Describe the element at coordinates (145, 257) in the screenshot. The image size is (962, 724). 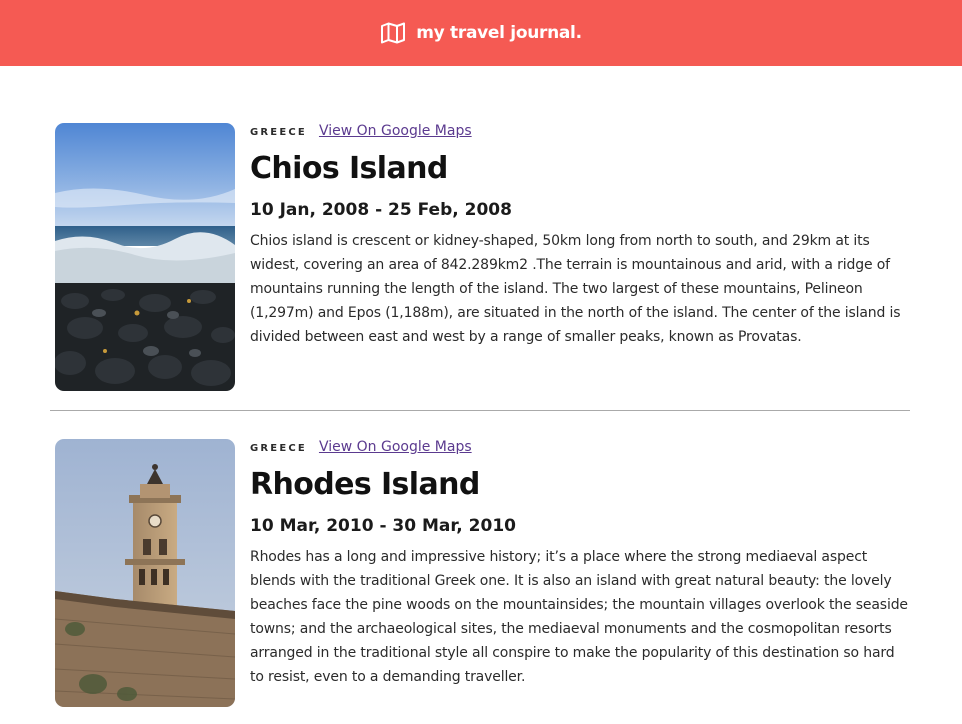
I see `entry-photo-beach` at that location.